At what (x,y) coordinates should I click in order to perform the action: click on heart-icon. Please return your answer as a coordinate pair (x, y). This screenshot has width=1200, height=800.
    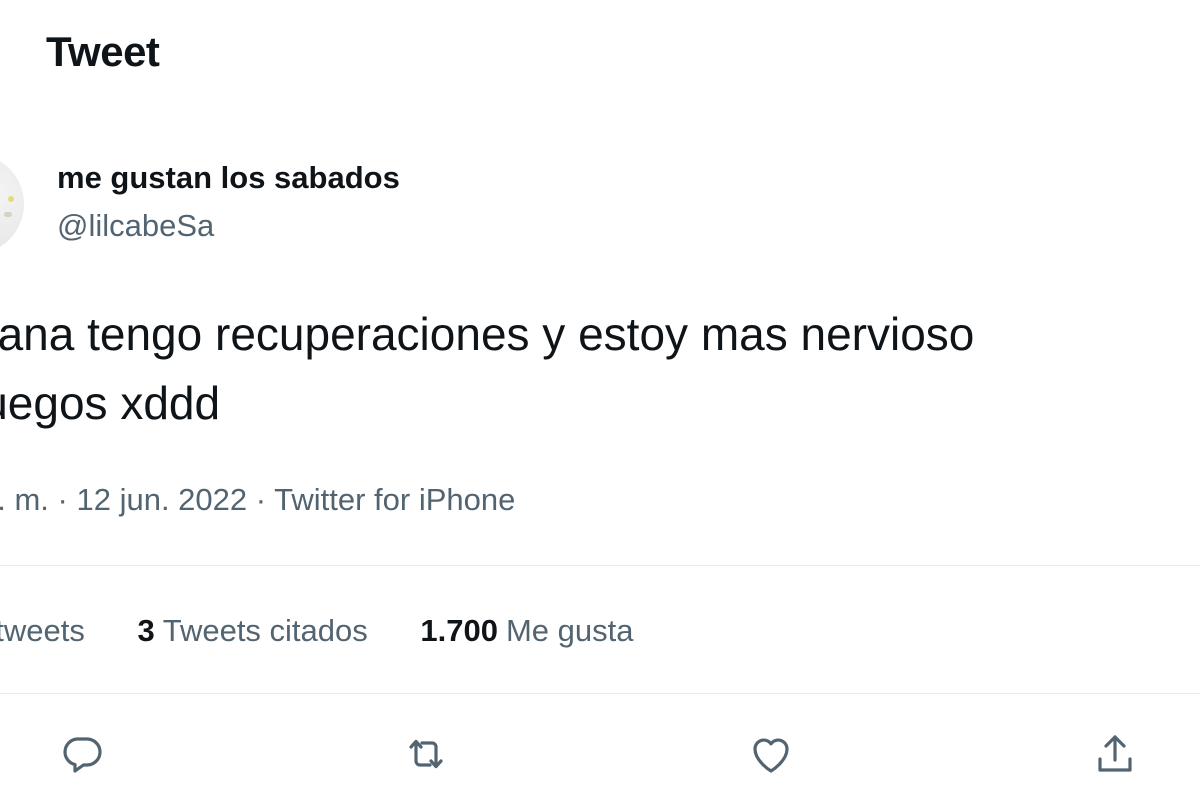
    Looking at the image, I should click on (771, 755).